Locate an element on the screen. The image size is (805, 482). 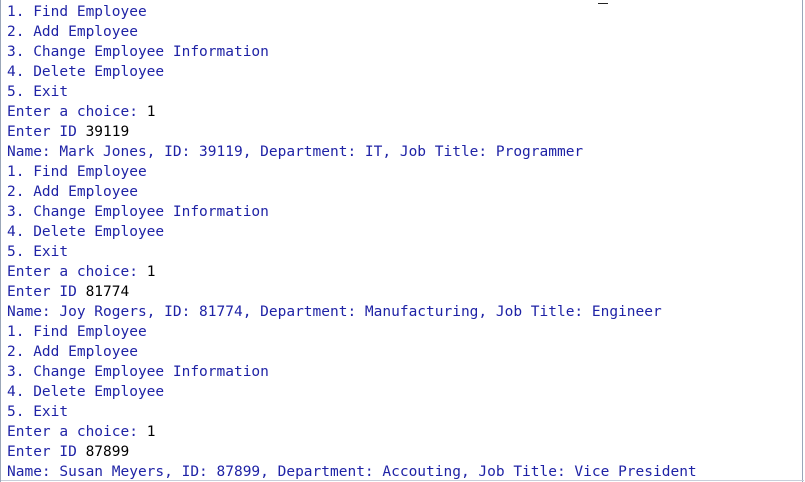
console-line: Enter ID 39119 is located at coordinates (352, 132).